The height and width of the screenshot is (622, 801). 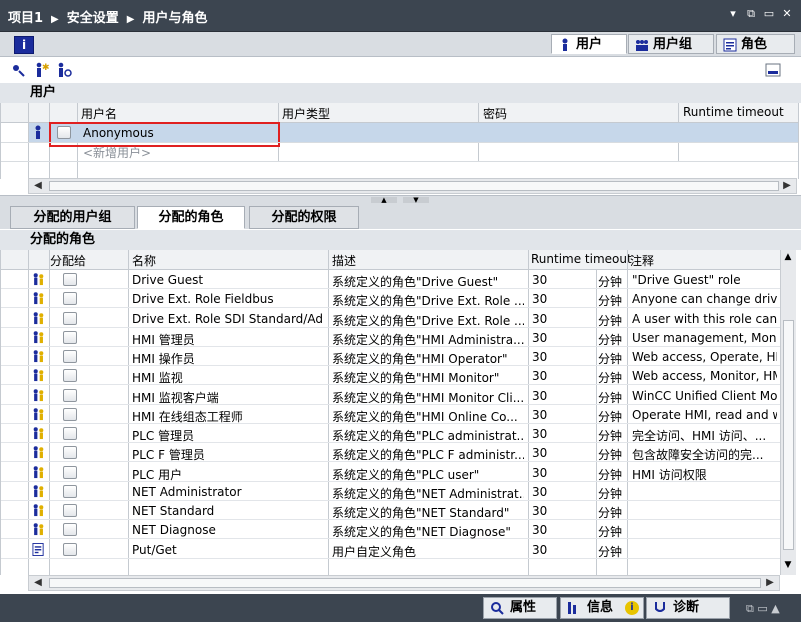 What do you see at coordinates (93, 18) in the screenshot?
I see `breadcrumb-security: 安全设置` at bounding box center [93, 18].